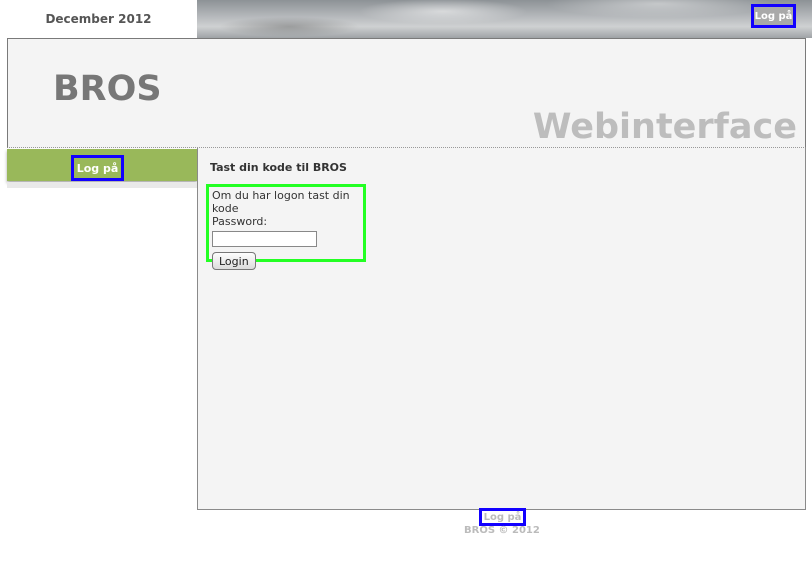 Image resolution: width=812 pixels, height=570 pixels. I want to click on page-title: Tast din kode til BROS, so click(278, 167).